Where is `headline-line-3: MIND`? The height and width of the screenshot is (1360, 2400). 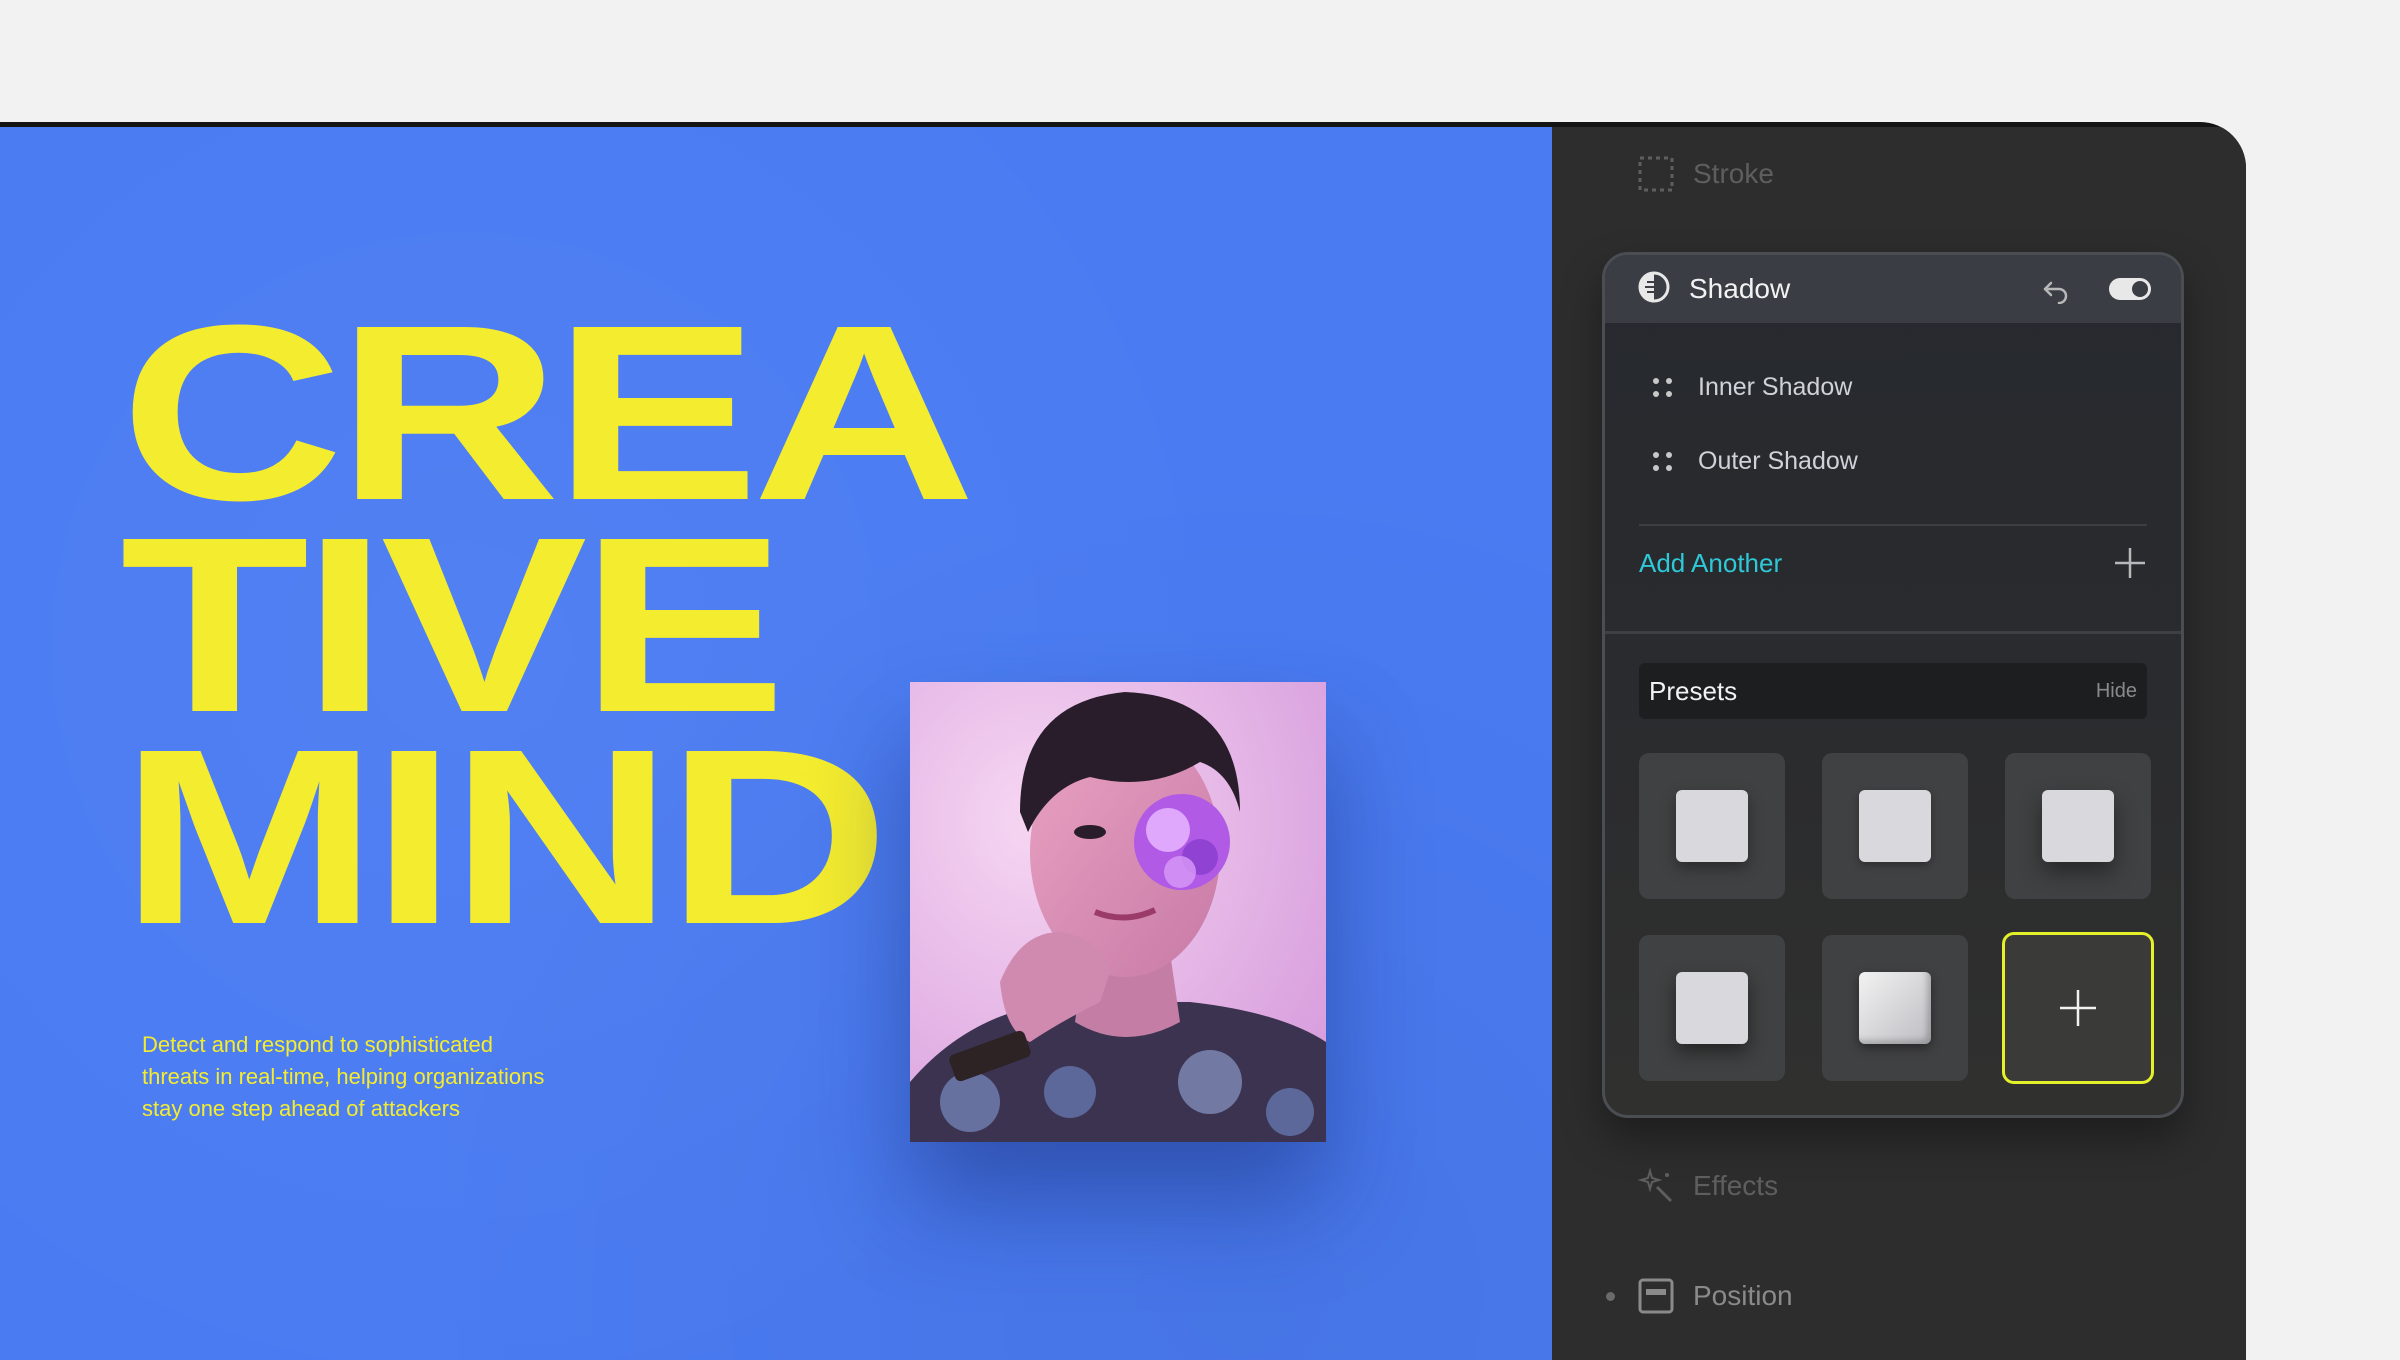
headline-line-3: MIND is located at coordinates (505, 836).